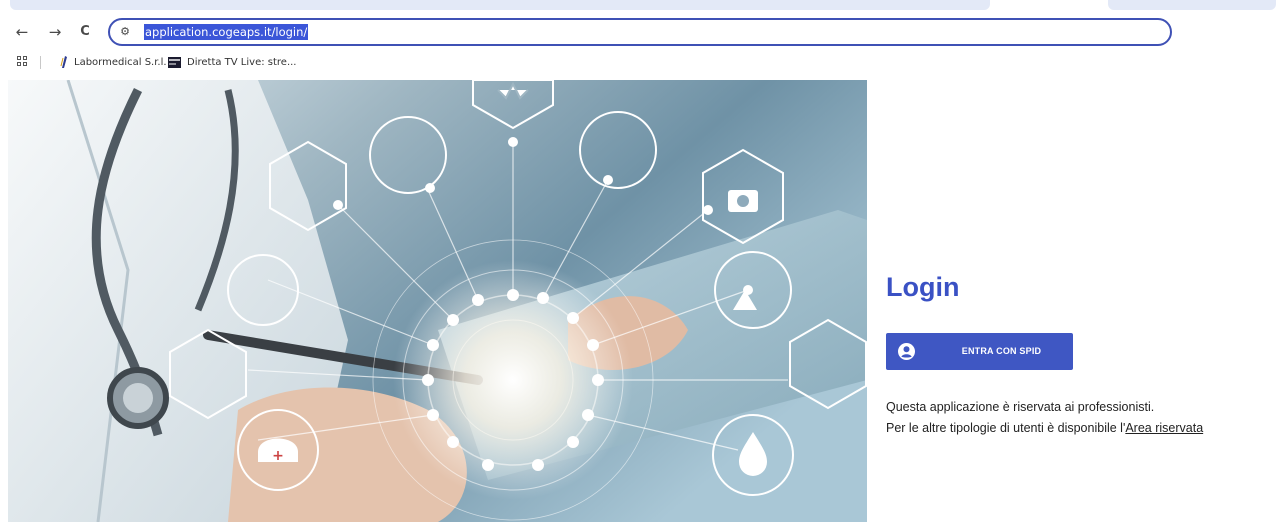  Describe the element at coordinates (85, 32) in the screenshot. I see `reload-icon: C` at that location.